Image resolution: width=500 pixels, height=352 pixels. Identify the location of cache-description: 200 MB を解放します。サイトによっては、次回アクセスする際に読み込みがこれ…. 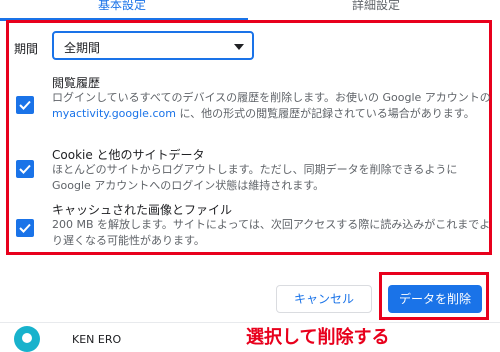
(271, 232).